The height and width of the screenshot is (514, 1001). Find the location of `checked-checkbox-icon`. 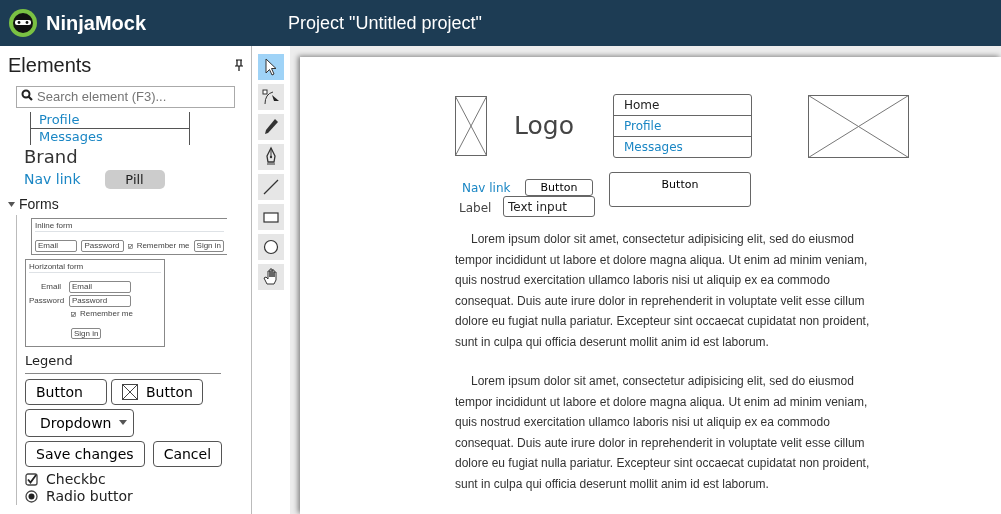

checked-checkbox-icon is located at coordinates (31, 479).